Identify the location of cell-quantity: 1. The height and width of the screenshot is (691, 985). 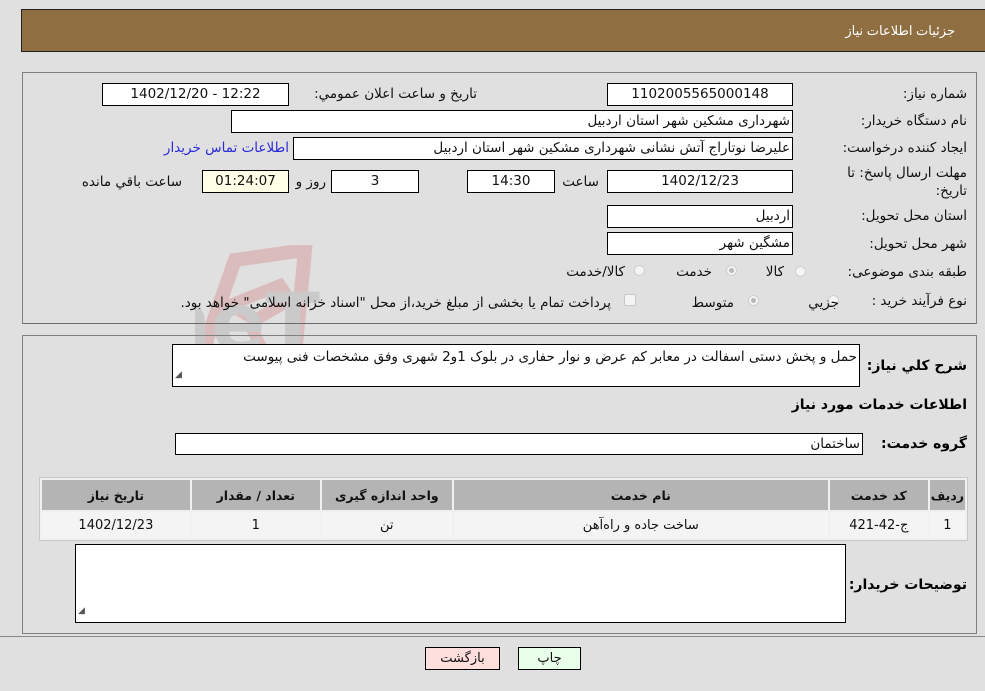
(255, 525).